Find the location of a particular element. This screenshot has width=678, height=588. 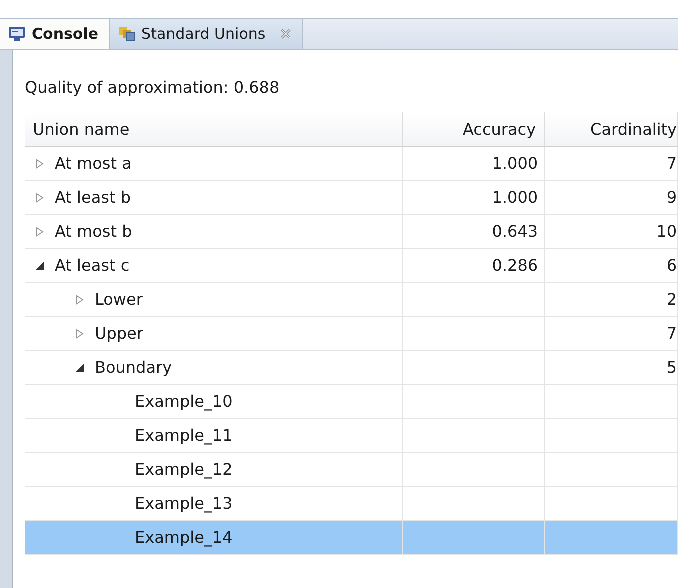

quality-label: Quality of approximation: 0.688 is located at coordinates (153, 88).